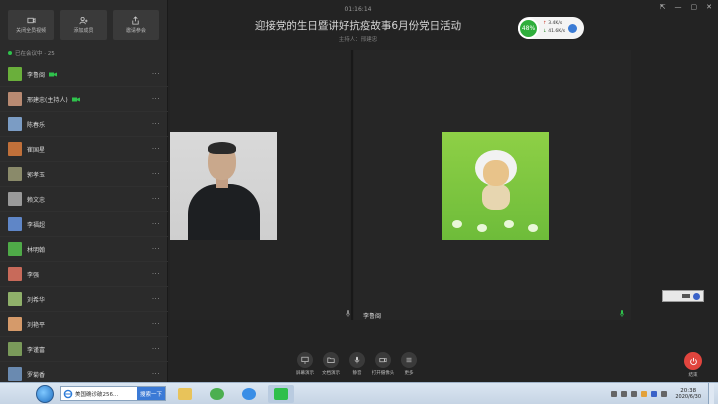 The height and width of the screenshot is (404, 718). What do you see at coordinates (644, 394) in the screenshot?
I see `input-method-icon` at bounding box center [644, 394].